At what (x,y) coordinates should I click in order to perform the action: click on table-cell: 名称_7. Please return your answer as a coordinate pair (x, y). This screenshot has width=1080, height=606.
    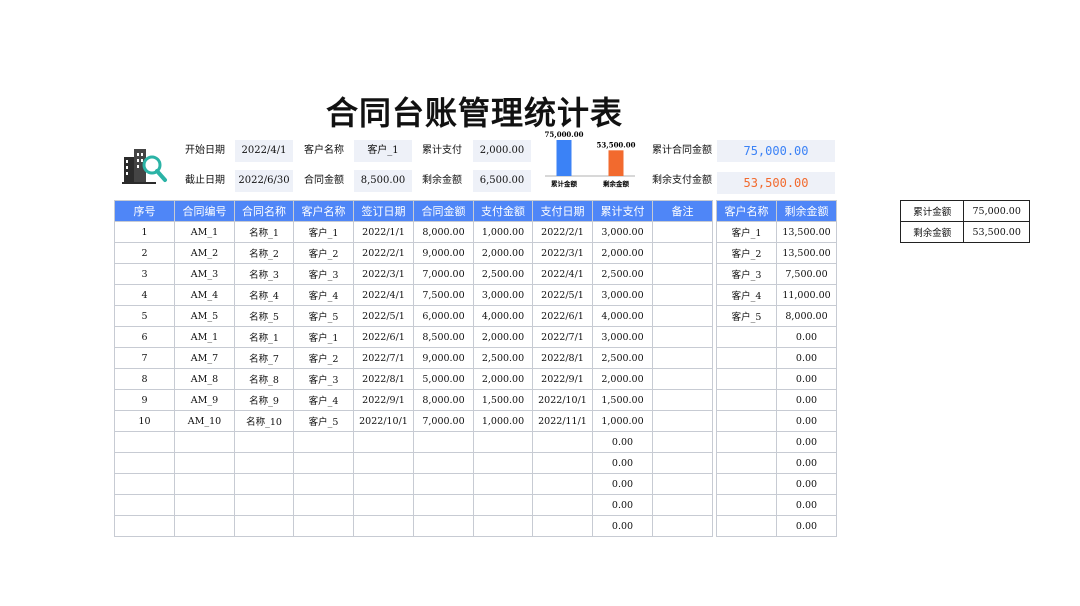
    Looking at the image, I should click on (264, 358).